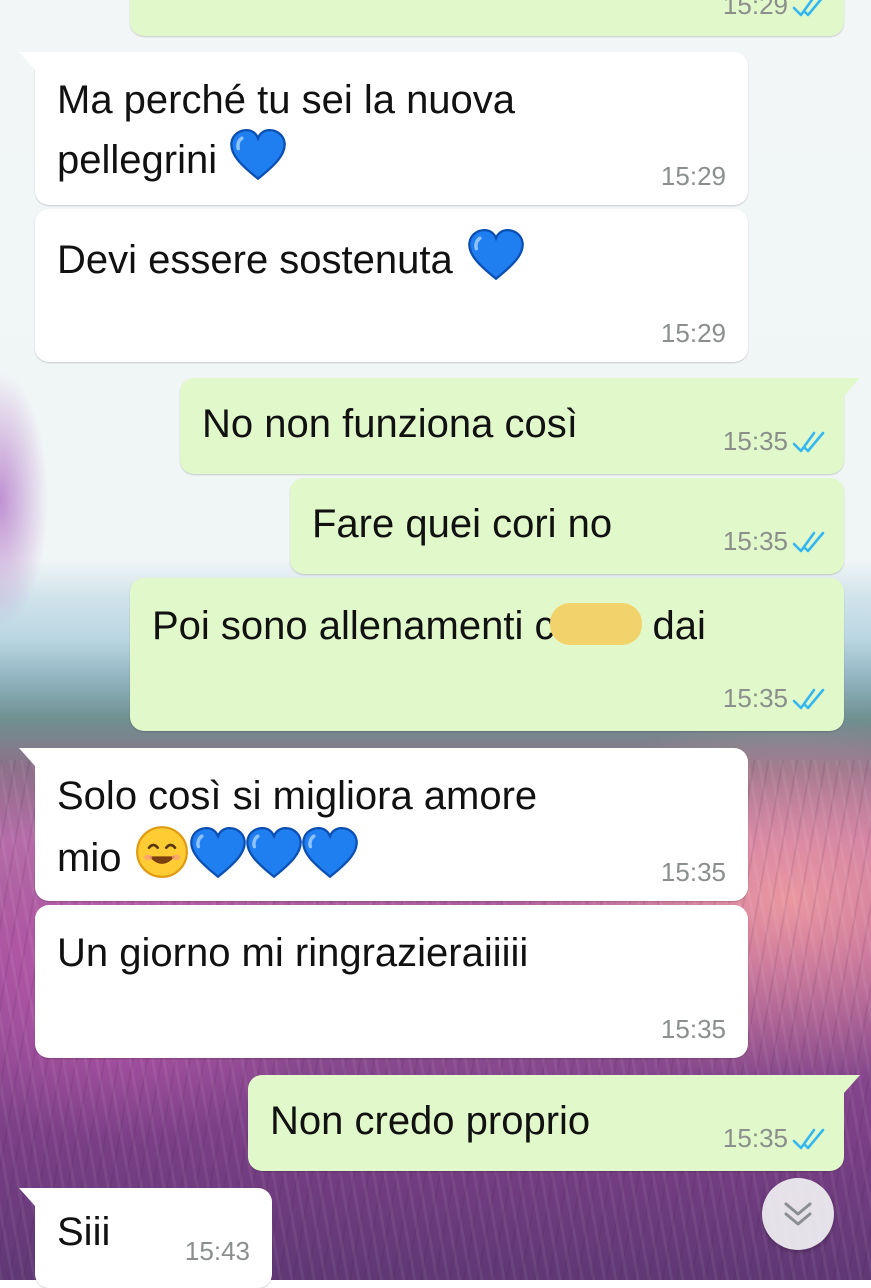  What do you see at coordinates (487, 654) in the screenshot?
I see `outgoing-message: Poi sono allenamenti c dai 15:35` at bounding box center [487, 654].